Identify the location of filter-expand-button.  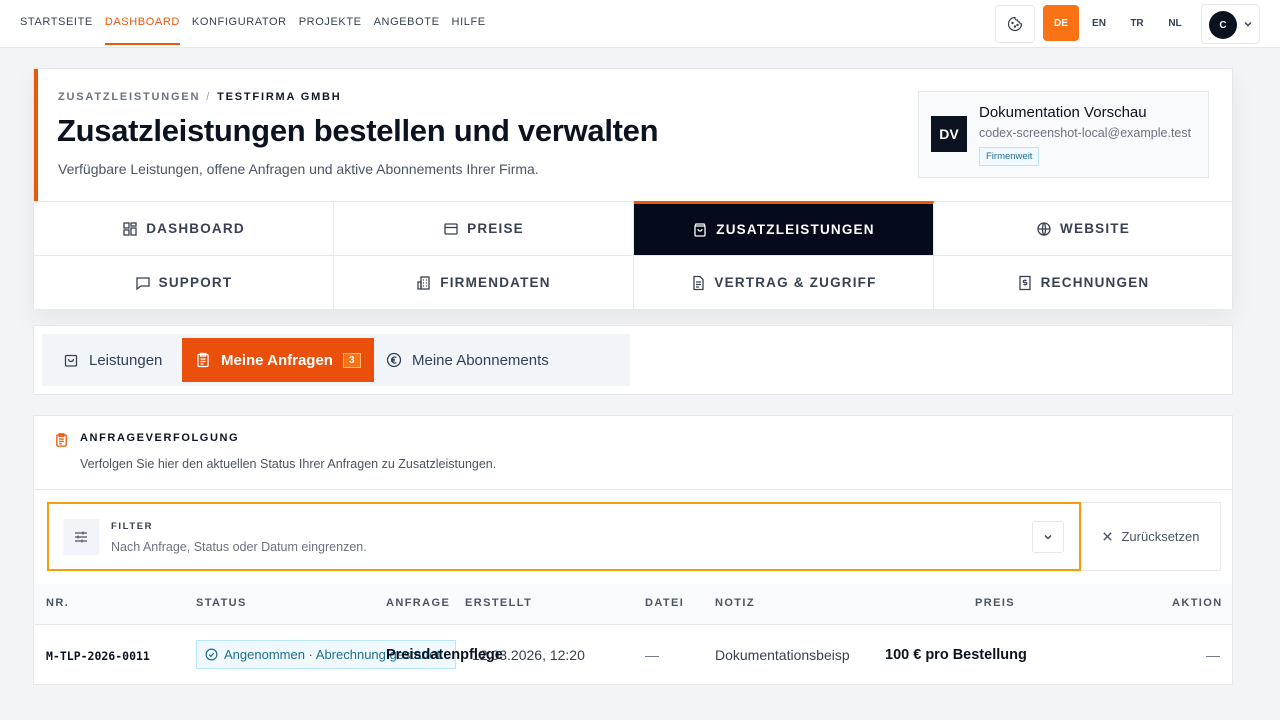
(1048, 537).